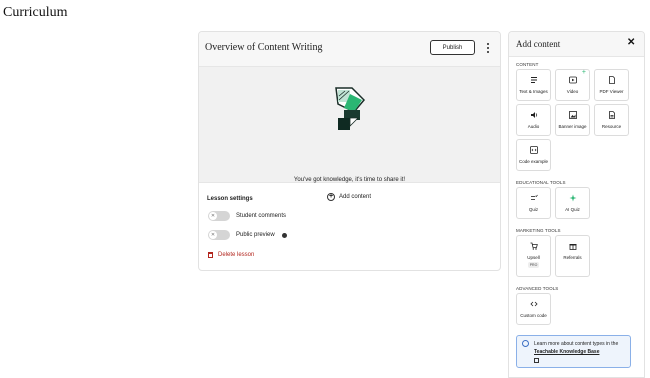  Describe the element at coordinates (572, 126) in the screenshot. I see `tile-label: Banner image` at that location.